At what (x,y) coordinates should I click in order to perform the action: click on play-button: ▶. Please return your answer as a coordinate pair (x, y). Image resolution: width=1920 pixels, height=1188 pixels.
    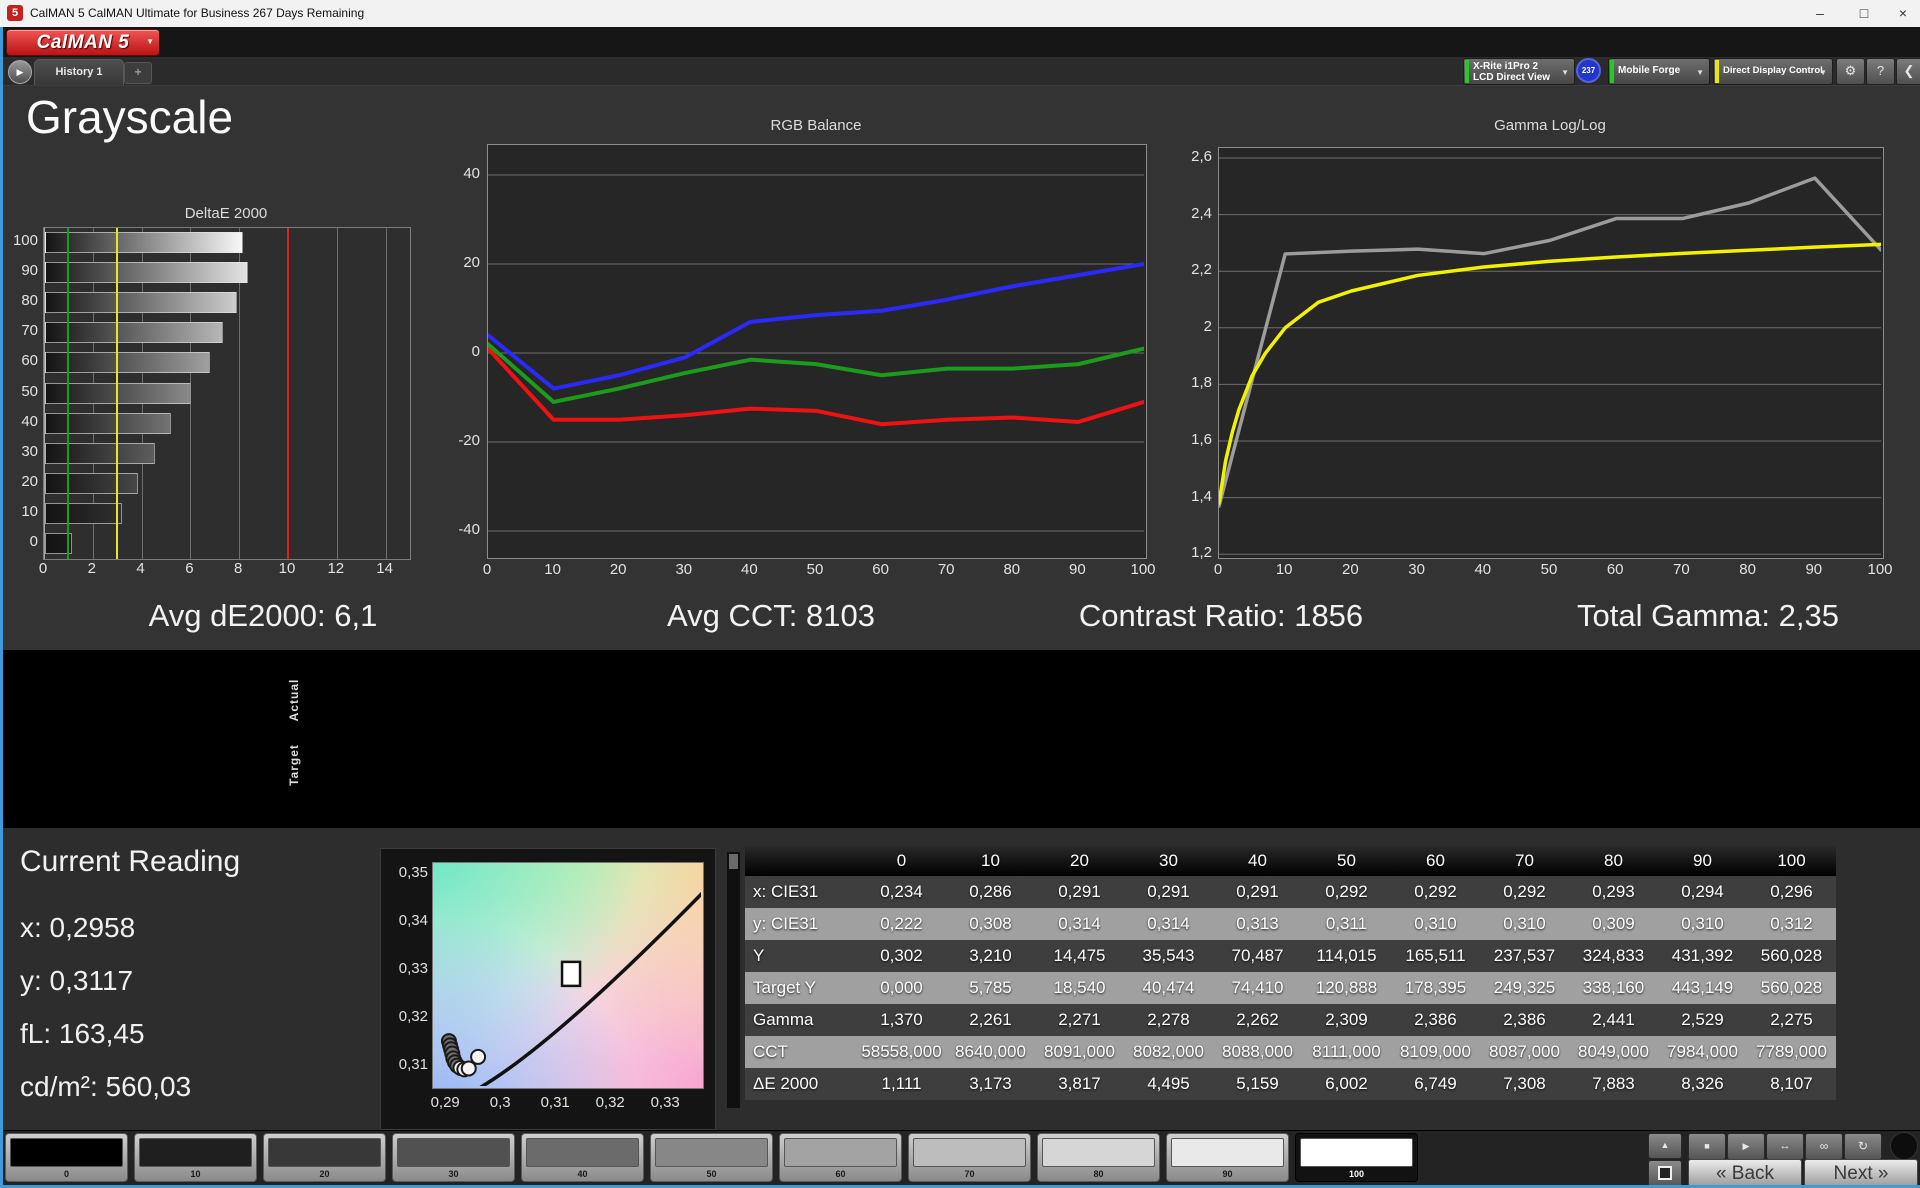
    Looking at the image, I should click on (1746, 1146).